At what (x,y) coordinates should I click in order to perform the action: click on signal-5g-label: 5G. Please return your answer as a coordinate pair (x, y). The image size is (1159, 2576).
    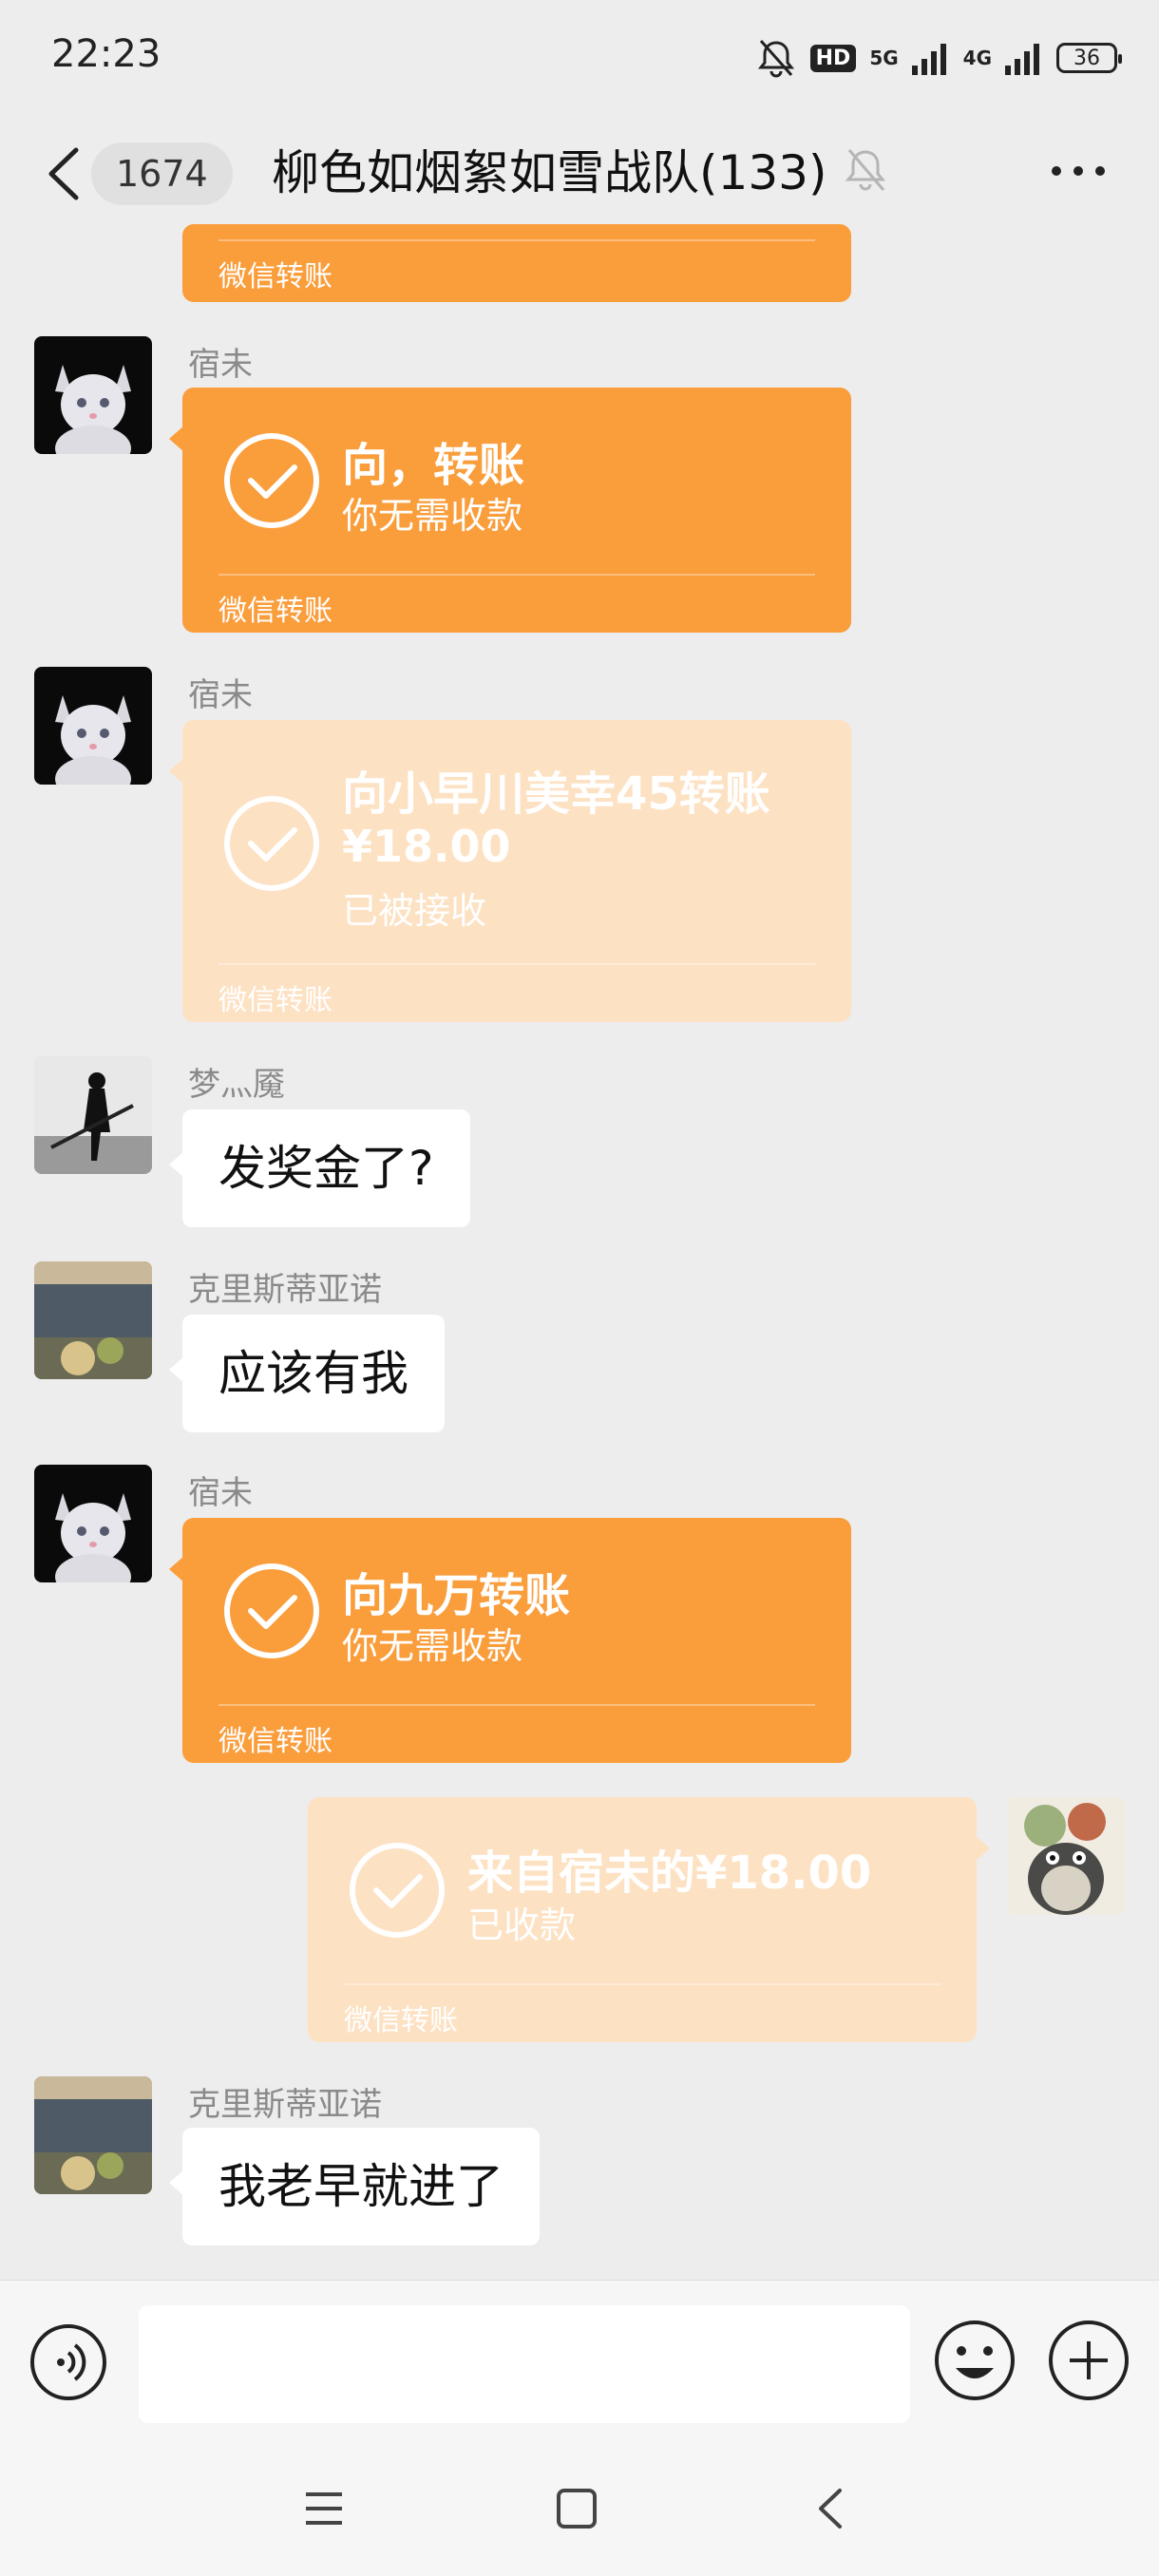
    Looking at the image, I should click on (884, 58).